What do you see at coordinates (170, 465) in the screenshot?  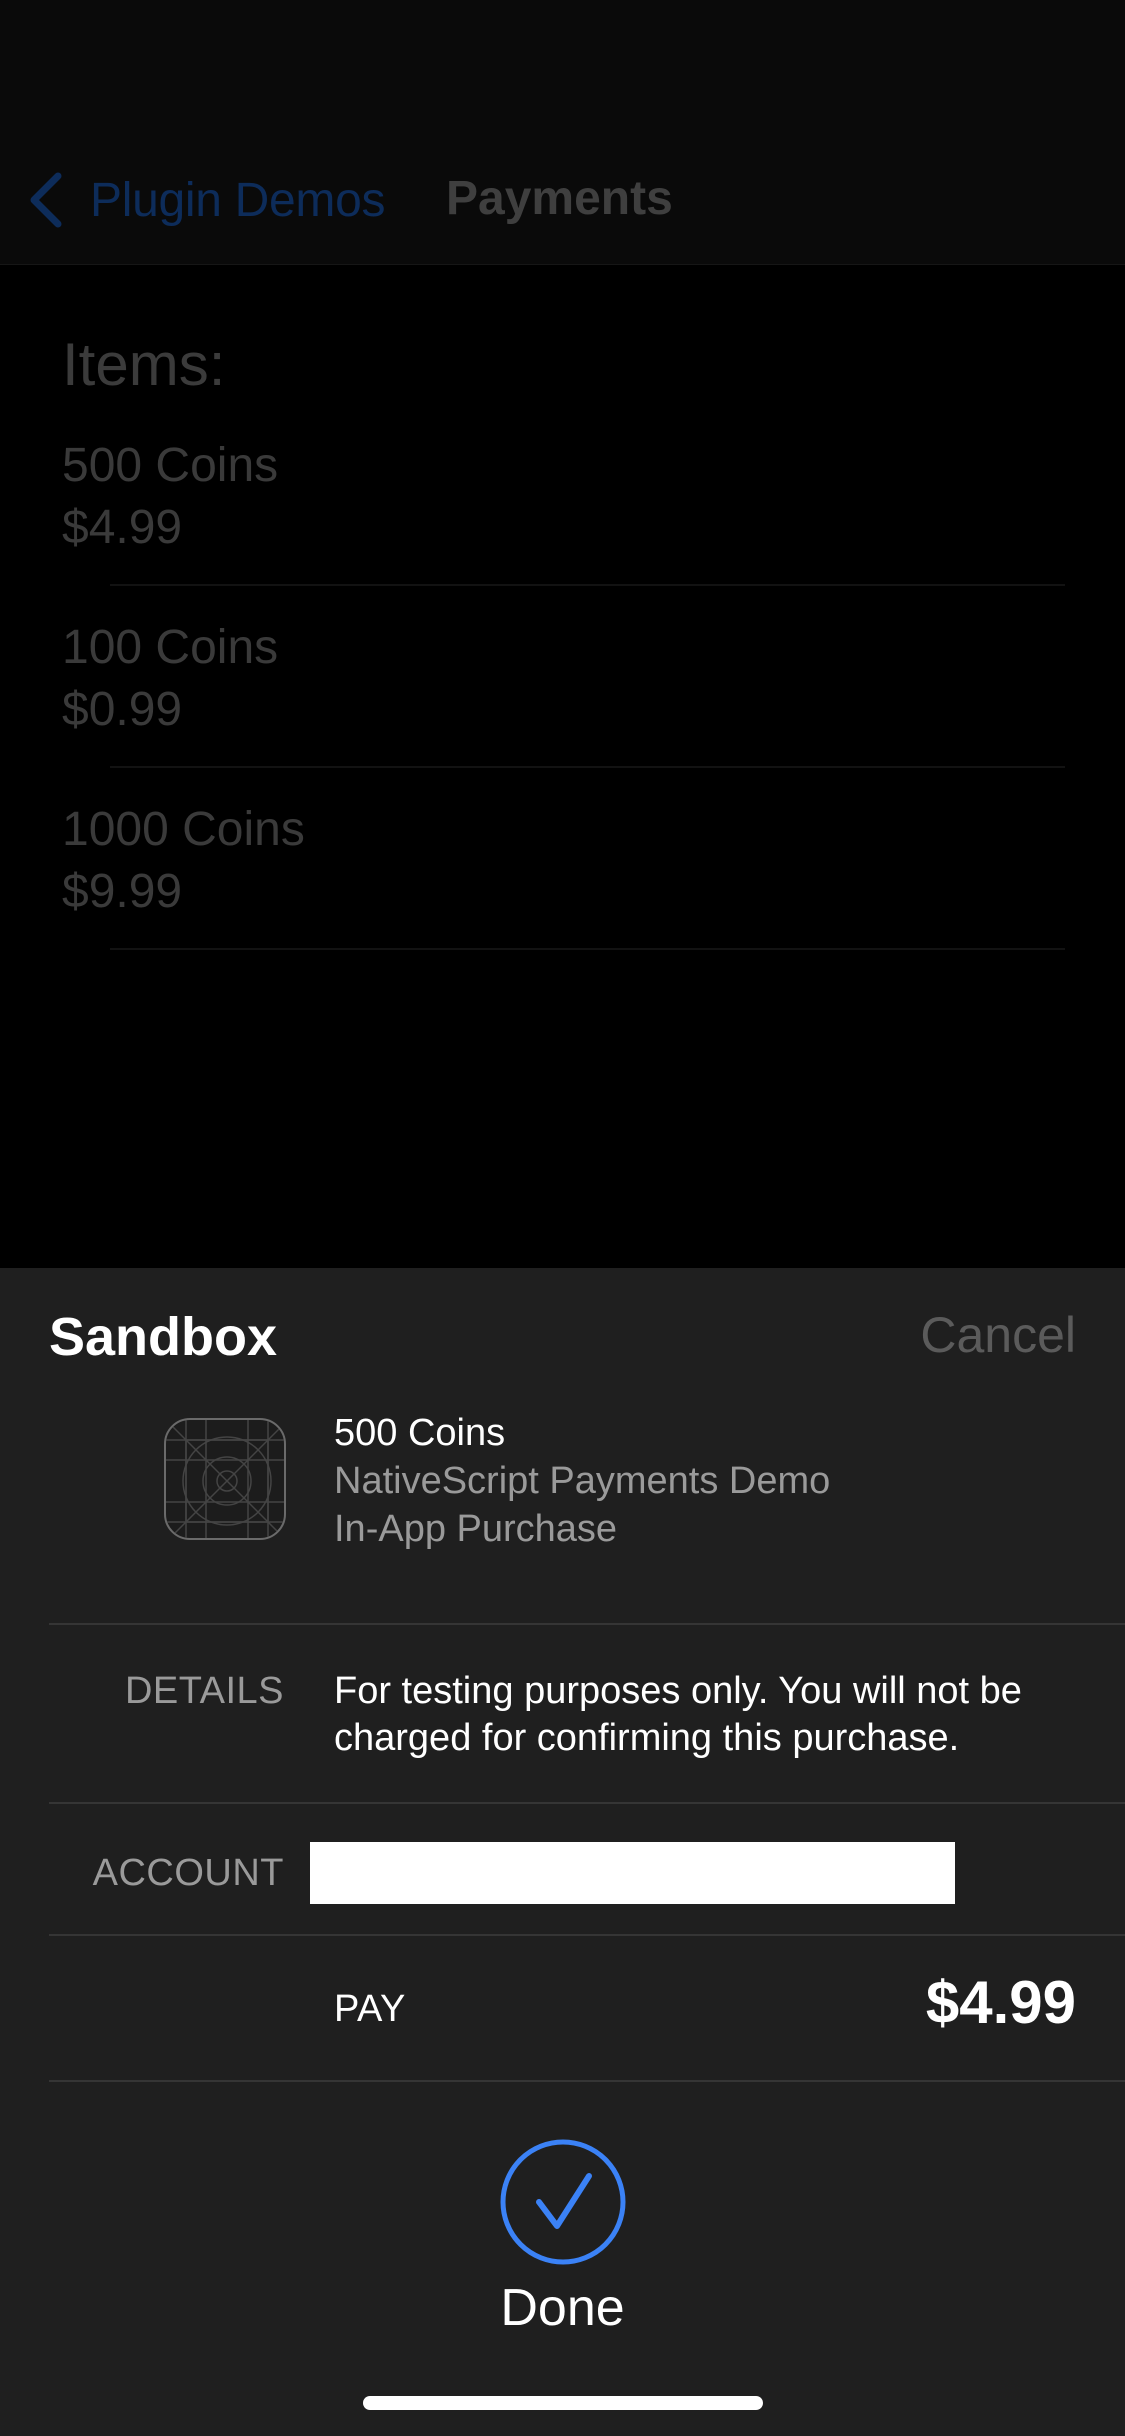 I see `item-name: 500 Coins` at bounding box center [170, 465].